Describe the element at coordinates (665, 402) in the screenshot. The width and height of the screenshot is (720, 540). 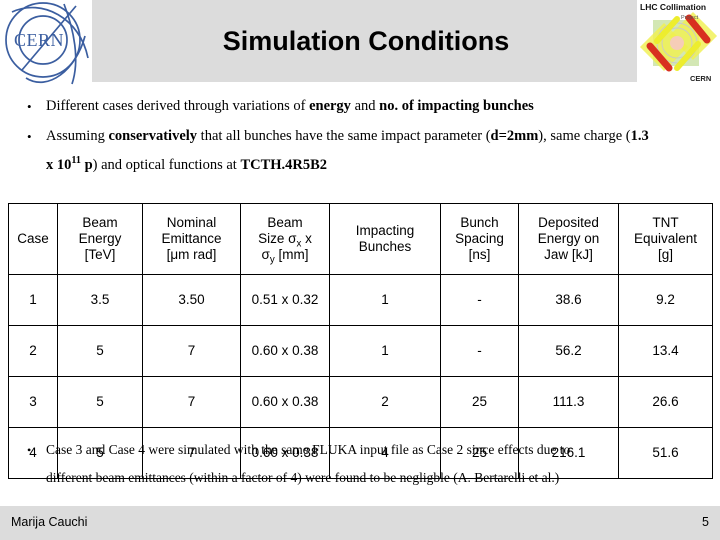
I see `cell-tnt-equivalent: 26.6` at that location.